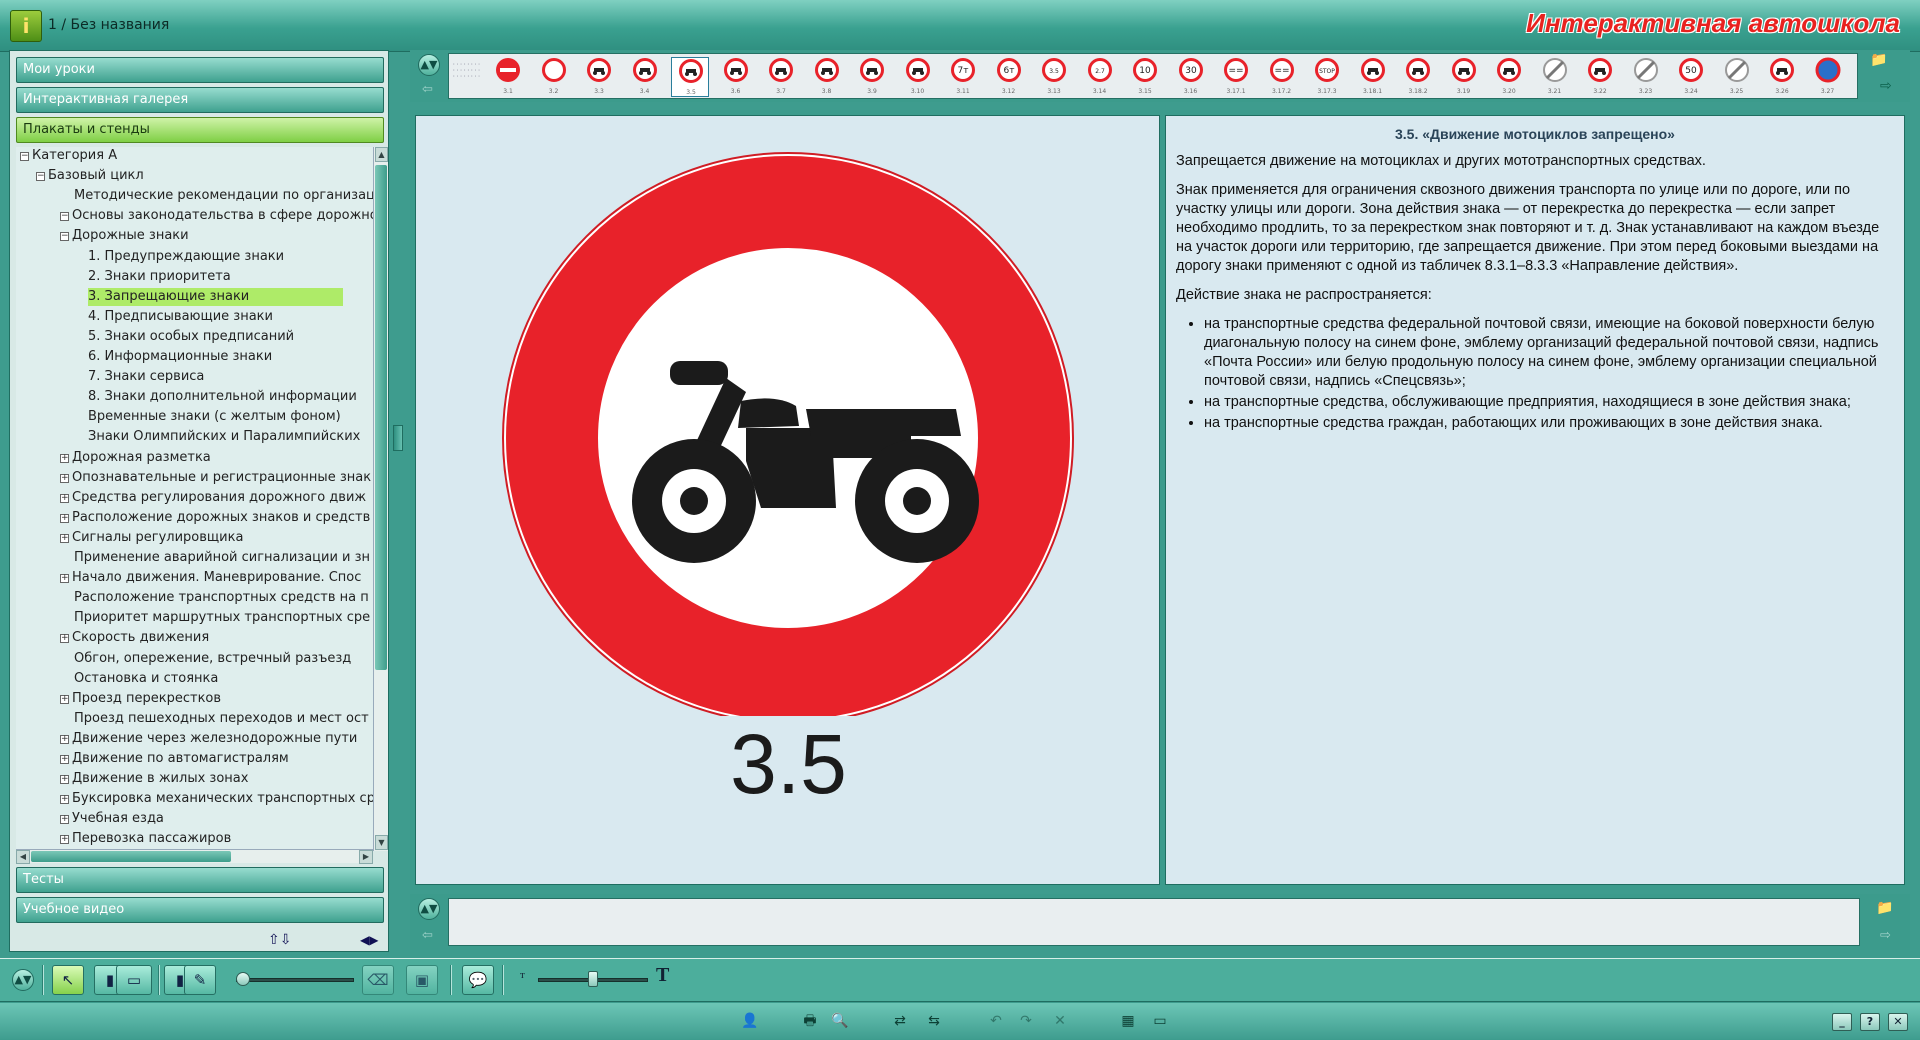 The height and width of the screenshot is (1040, 1920). I want to click on sign-thumbnail: 3.18.2, so click(1418, 77).